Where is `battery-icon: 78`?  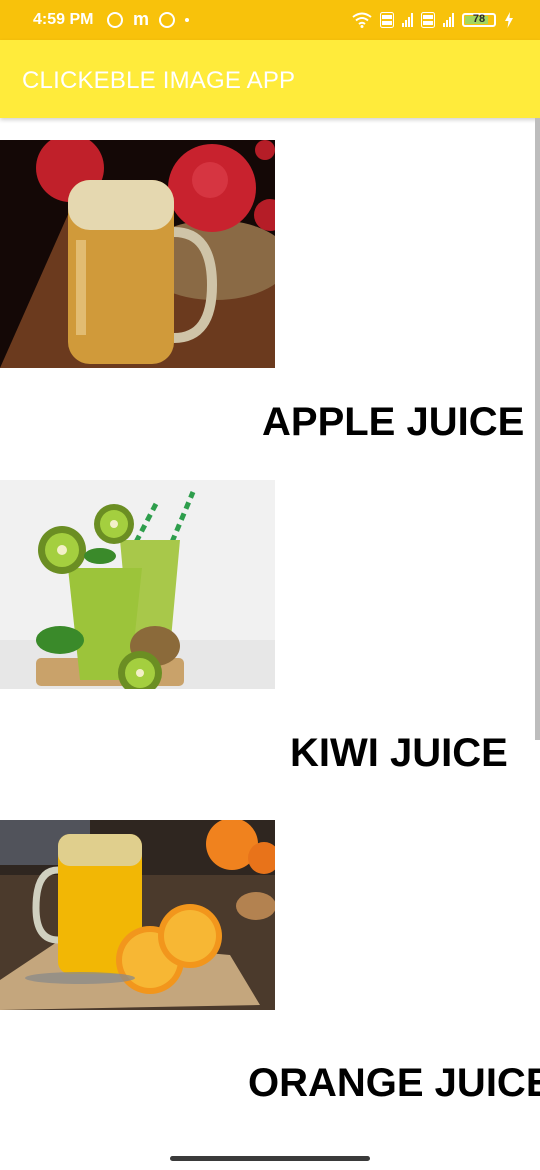 battery-icon: 78 is located at coordinates (479, 20).